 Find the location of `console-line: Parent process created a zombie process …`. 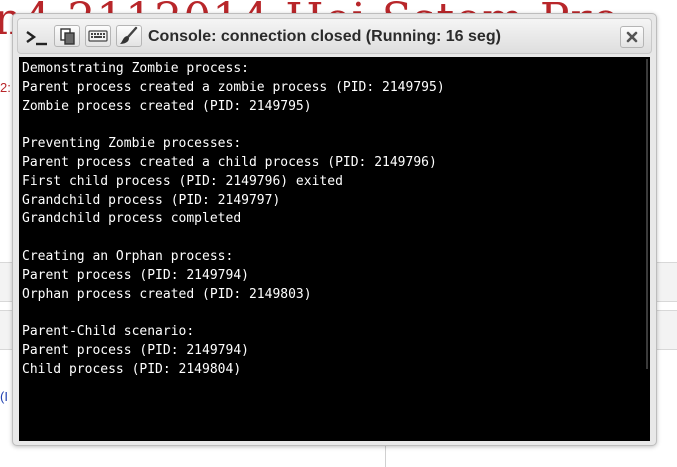

console-line: Parent process created a zombie process … is located at coordinates (233, 87).